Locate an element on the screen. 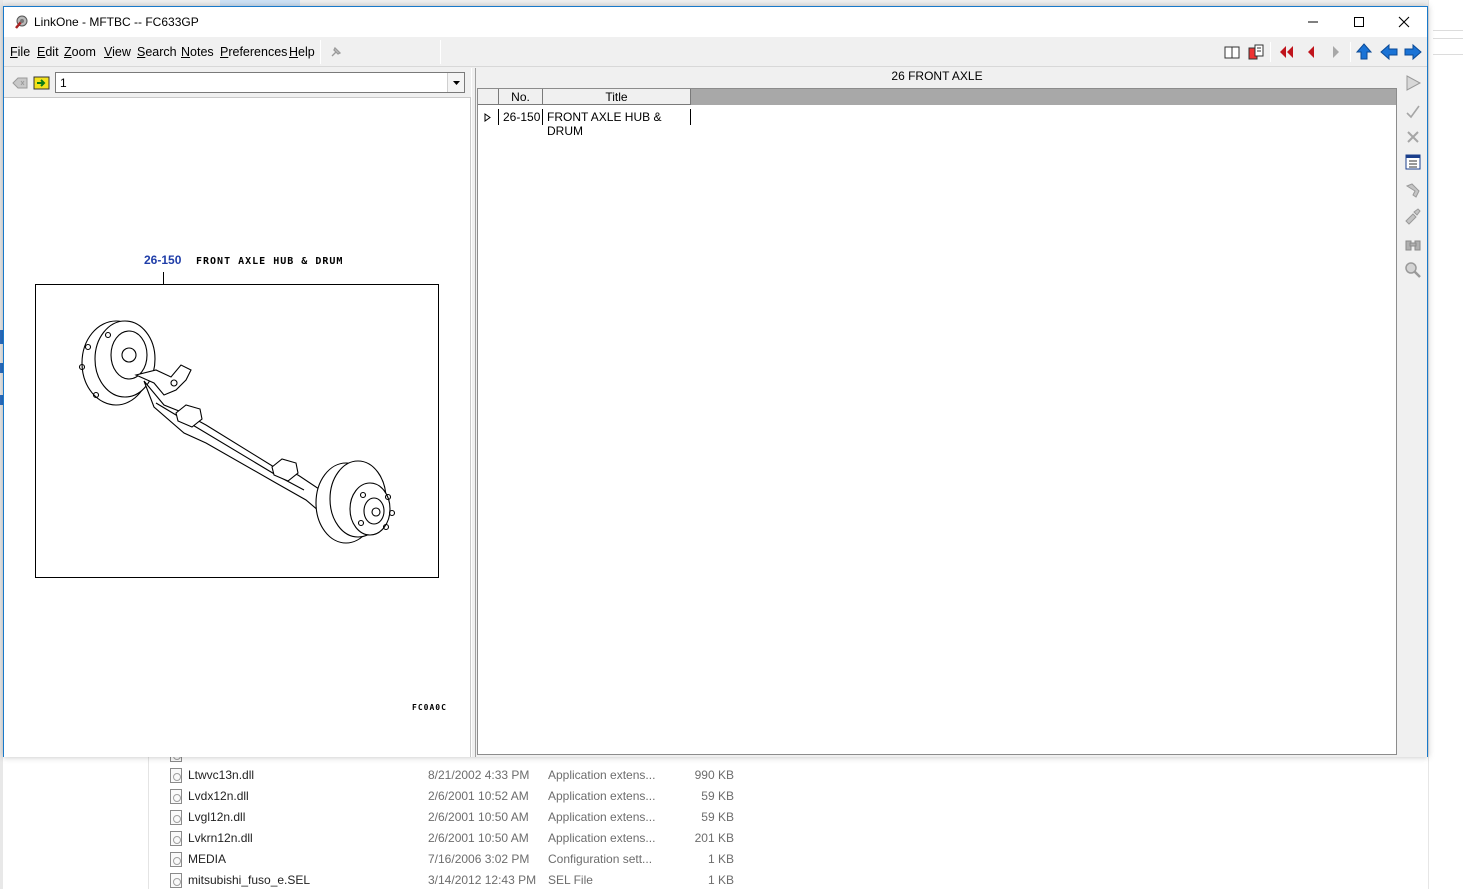  file-date: 7/16/2006 3:02 PM is located at coordinates (479, 859).